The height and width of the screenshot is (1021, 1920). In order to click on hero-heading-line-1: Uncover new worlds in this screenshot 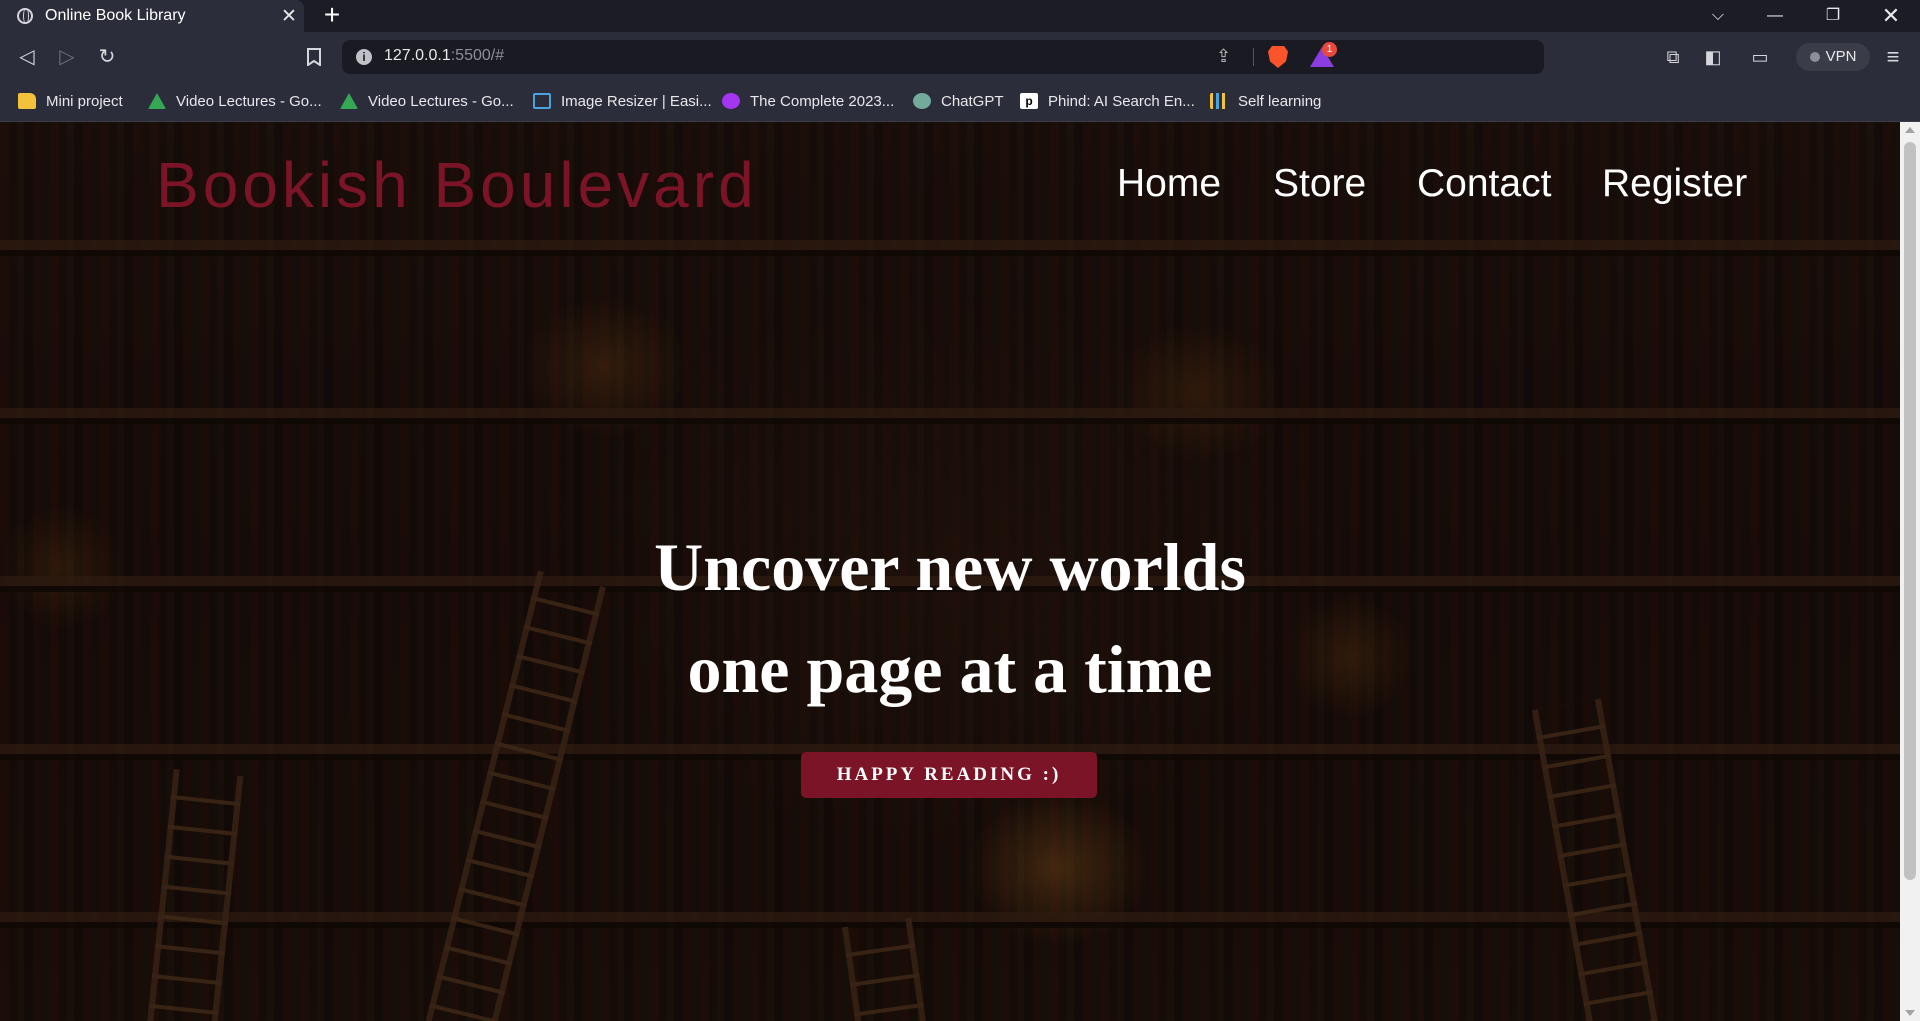, I will do `click(950, 567)`.